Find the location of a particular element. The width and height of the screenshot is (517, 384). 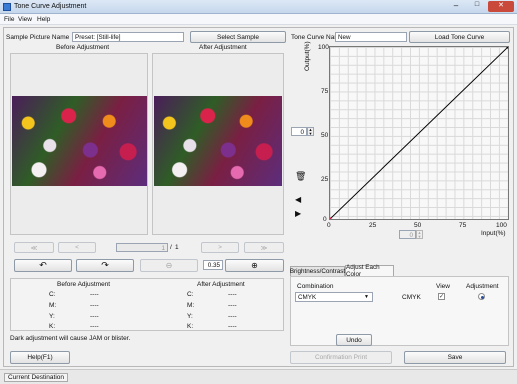

sample-picture-field: Preset: [Still-life] is located at coordinates (128, 37).